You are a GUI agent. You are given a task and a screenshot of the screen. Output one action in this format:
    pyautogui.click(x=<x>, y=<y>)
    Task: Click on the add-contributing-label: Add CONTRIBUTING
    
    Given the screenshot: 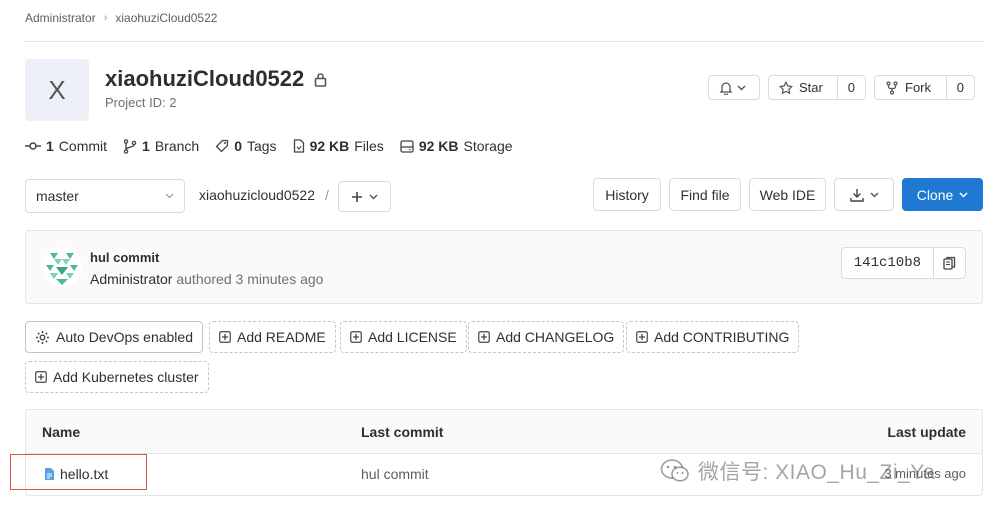 What is the action you would take?
    pyautogui.click(x=722, y=337)
    